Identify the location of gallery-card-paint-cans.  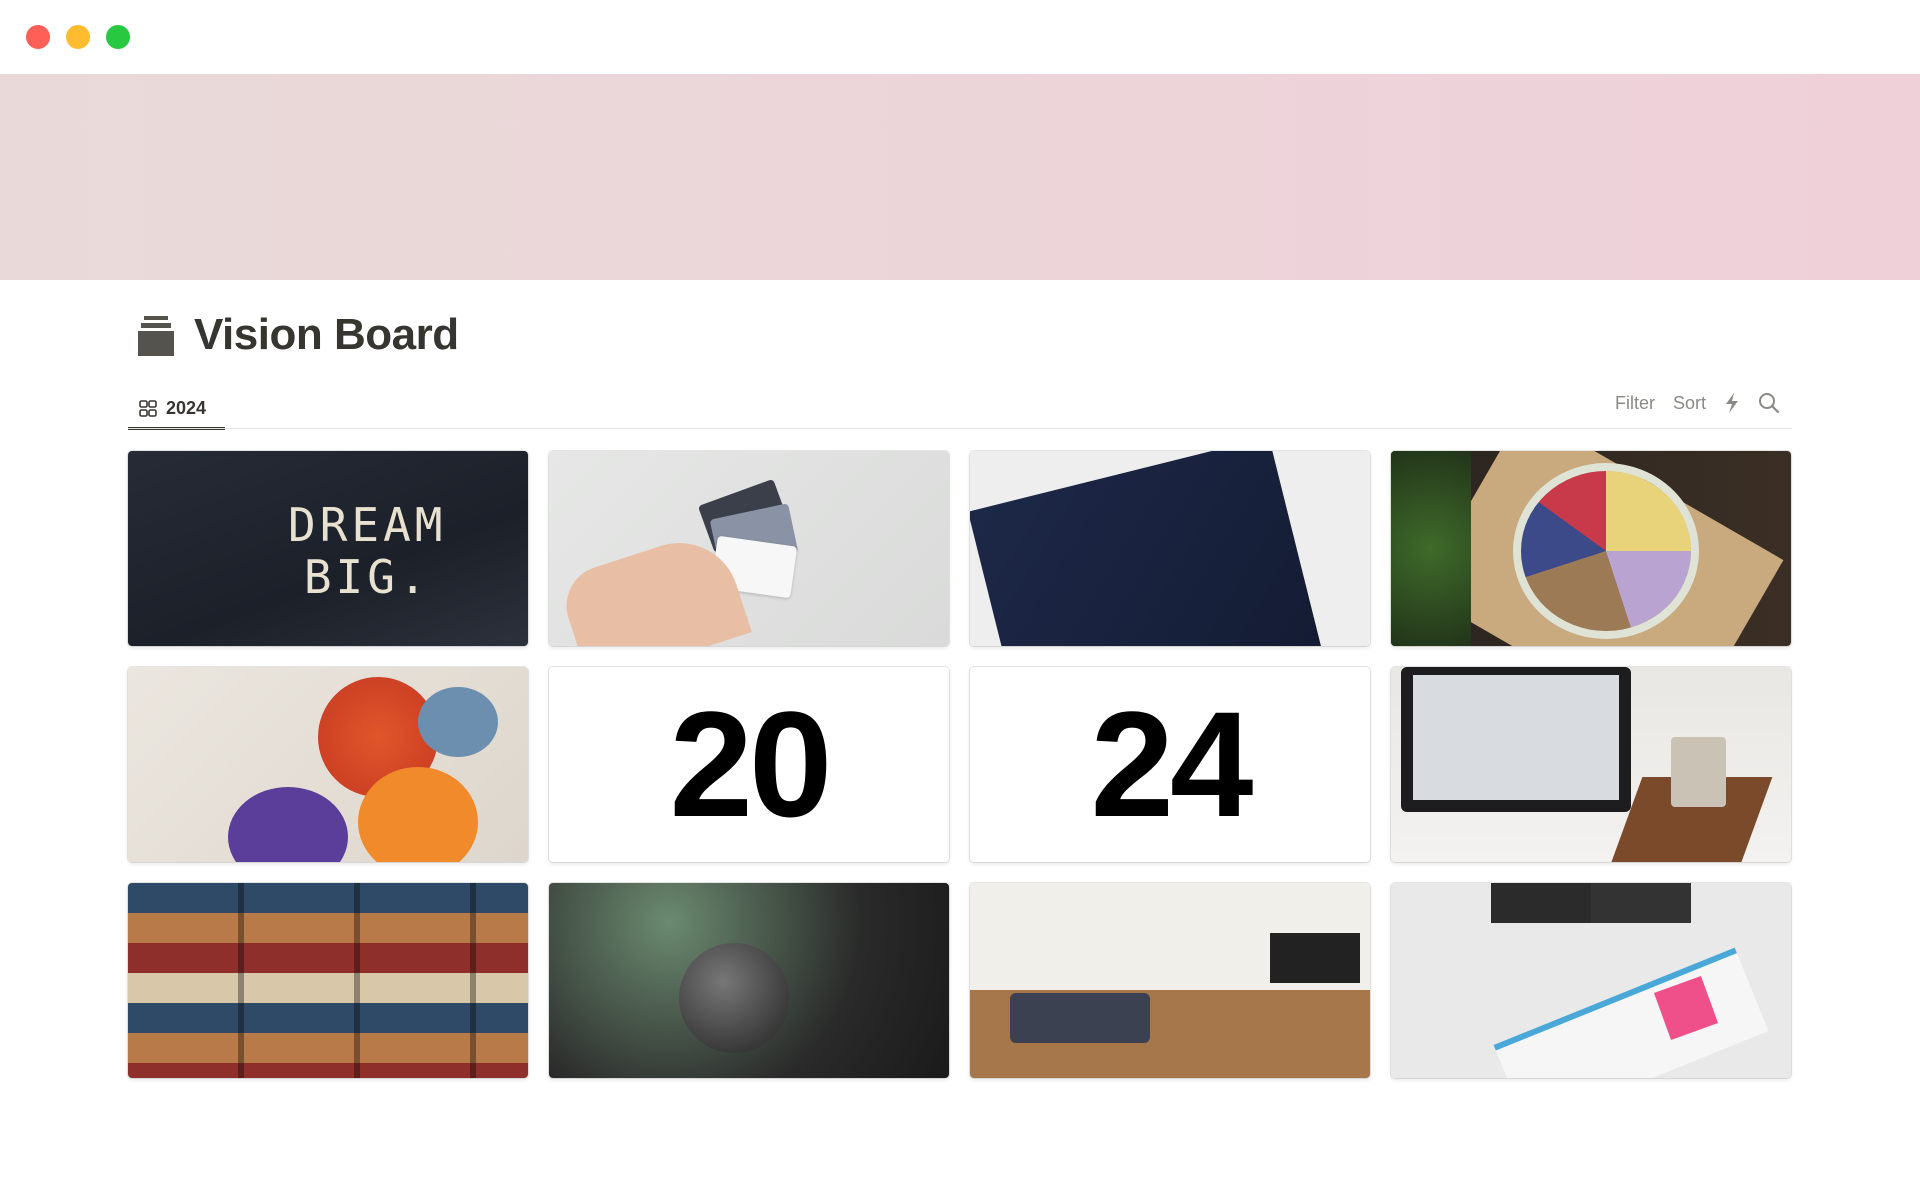
(328, 764).